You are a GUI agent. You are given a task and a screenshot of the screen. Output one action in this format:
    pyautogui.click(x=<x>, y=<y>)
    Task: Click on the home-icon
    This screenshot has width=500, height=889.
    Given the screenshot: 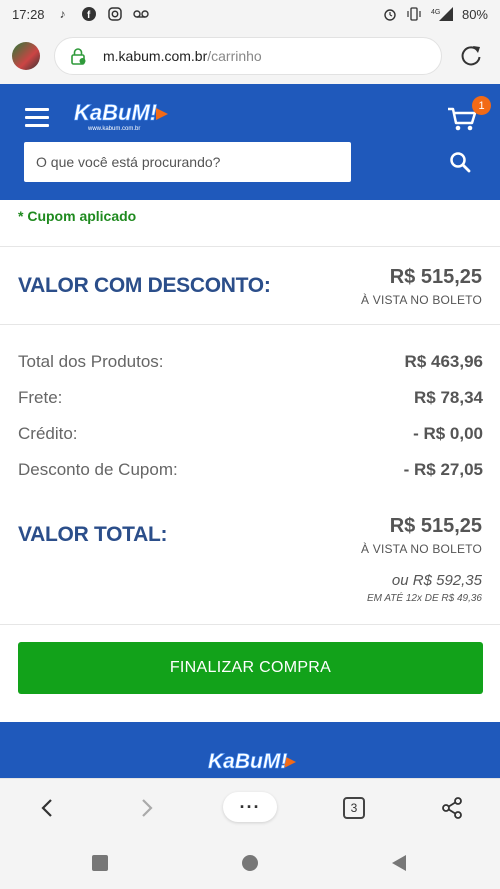 What is the action you would take?
    pyautogui.click(x=250, y=863)
    